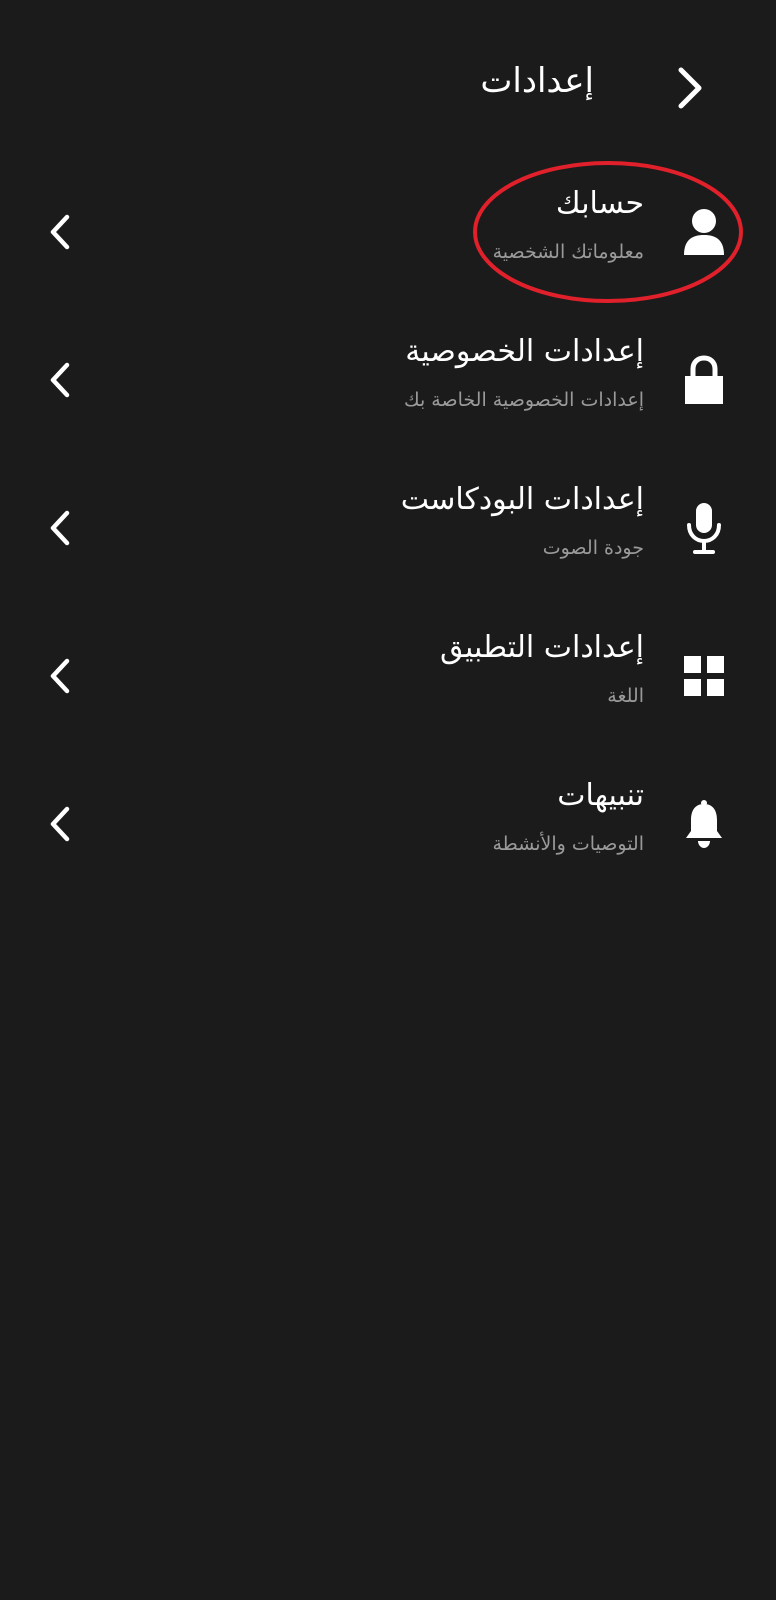 The width and height of the screenshot is (776, 1600). I want to click on header: إعدادات, so click(388, 82).